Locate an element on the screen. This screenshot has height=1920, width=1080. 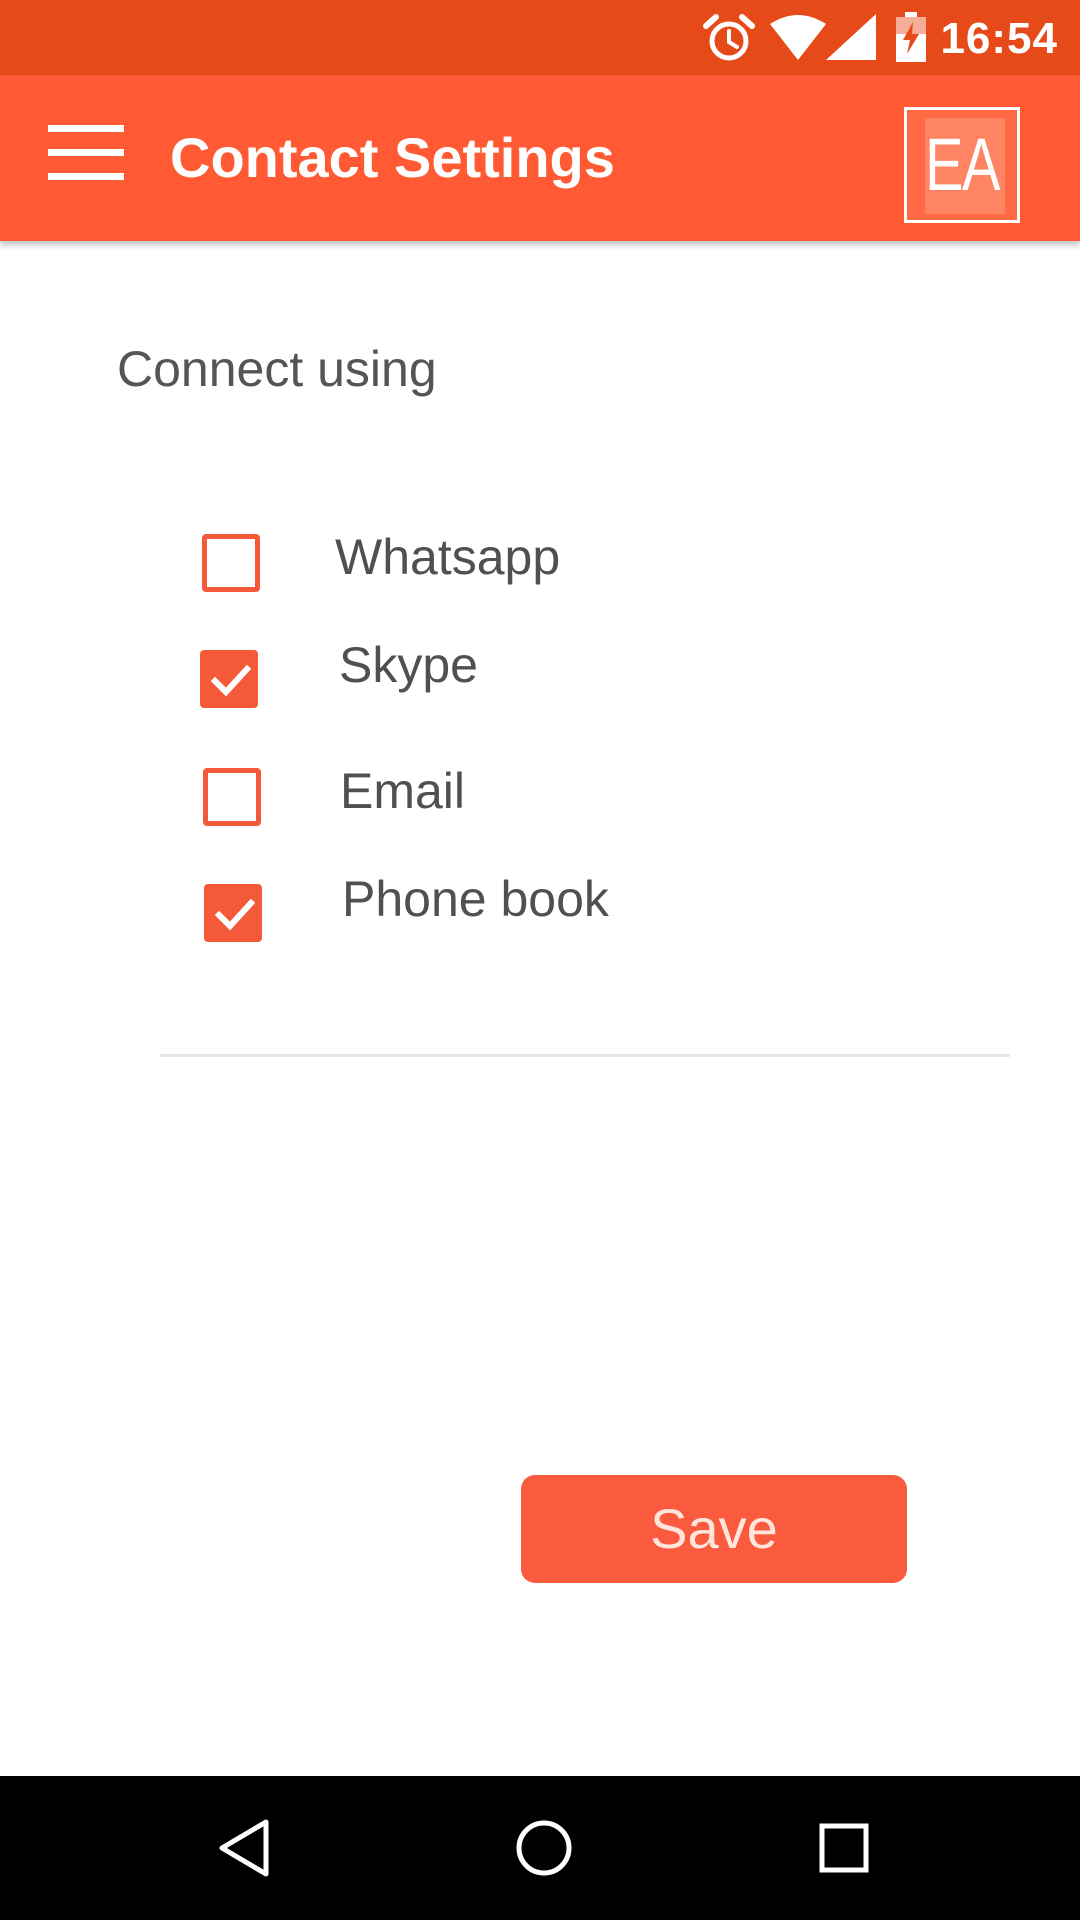
page-title: Contact Settings is located at coordinates (392, 157).